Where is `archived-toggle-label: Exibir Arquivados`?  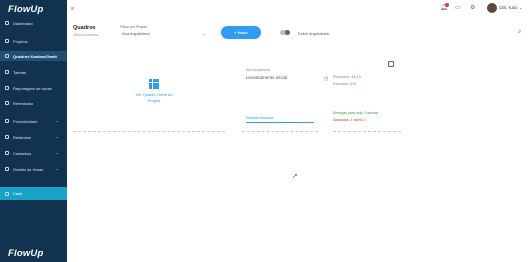 archived-toggle-label: Exibir Arquivados is located at coordinates (313, 33).